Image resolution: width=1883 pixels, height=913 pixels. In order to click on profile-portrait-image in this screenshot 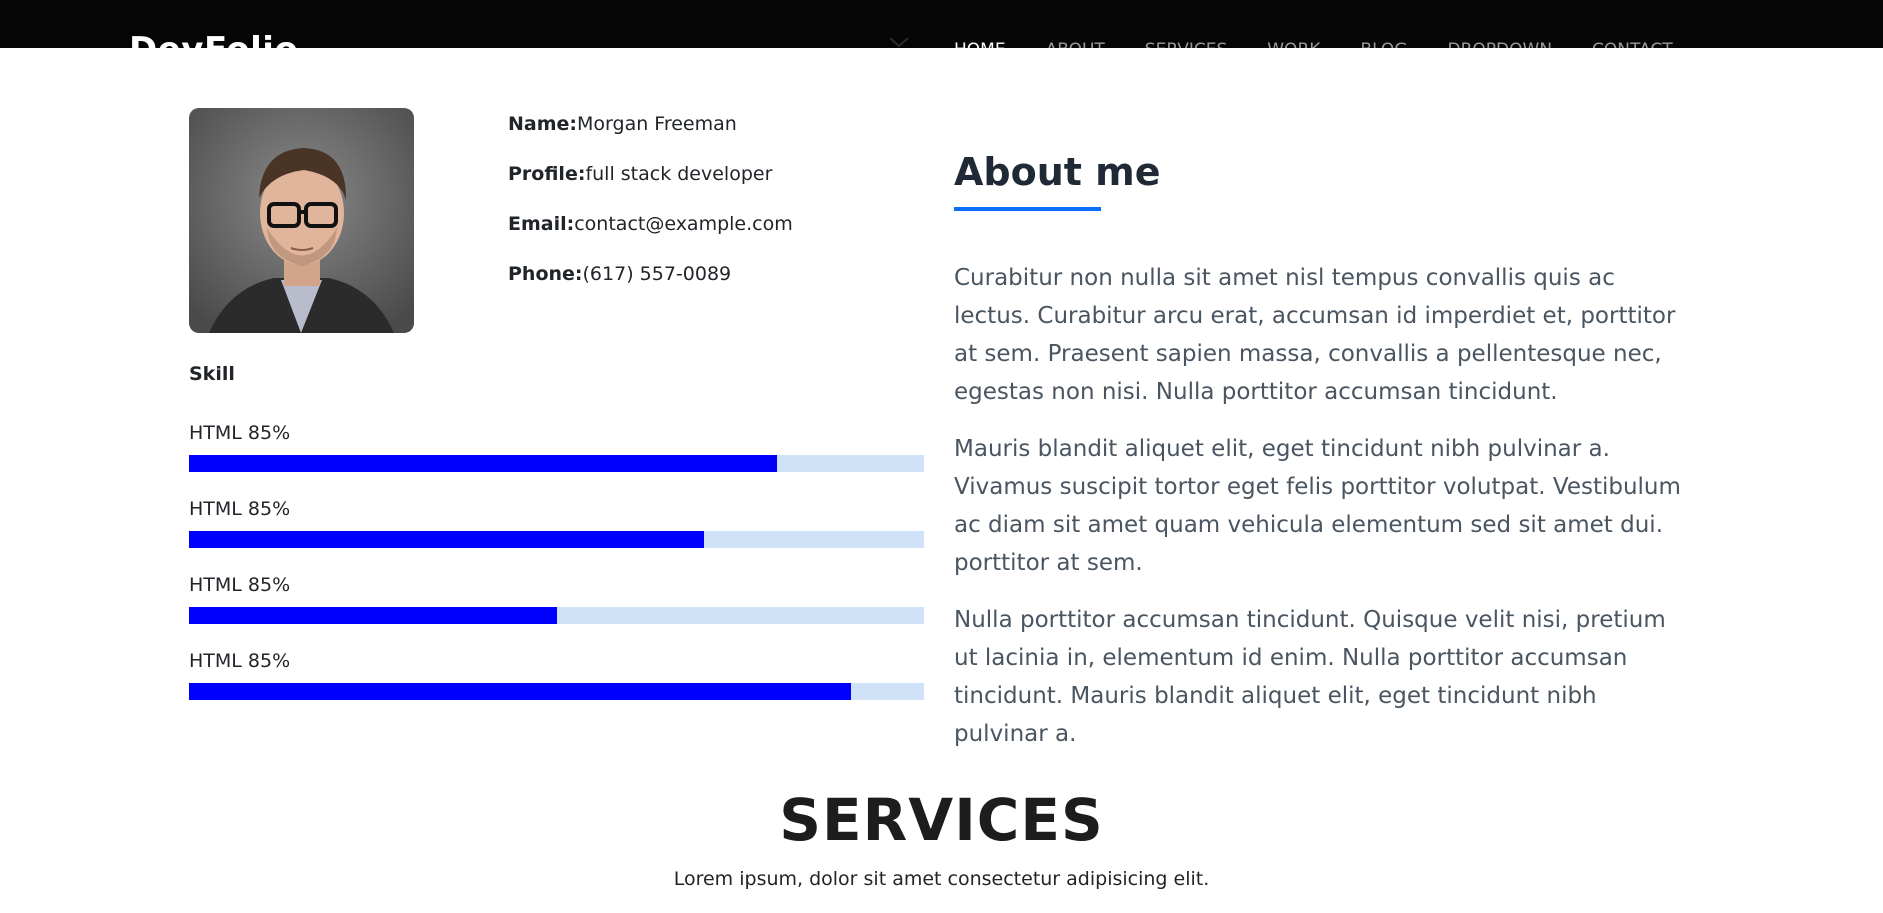, I will do `click(301, 220)`.